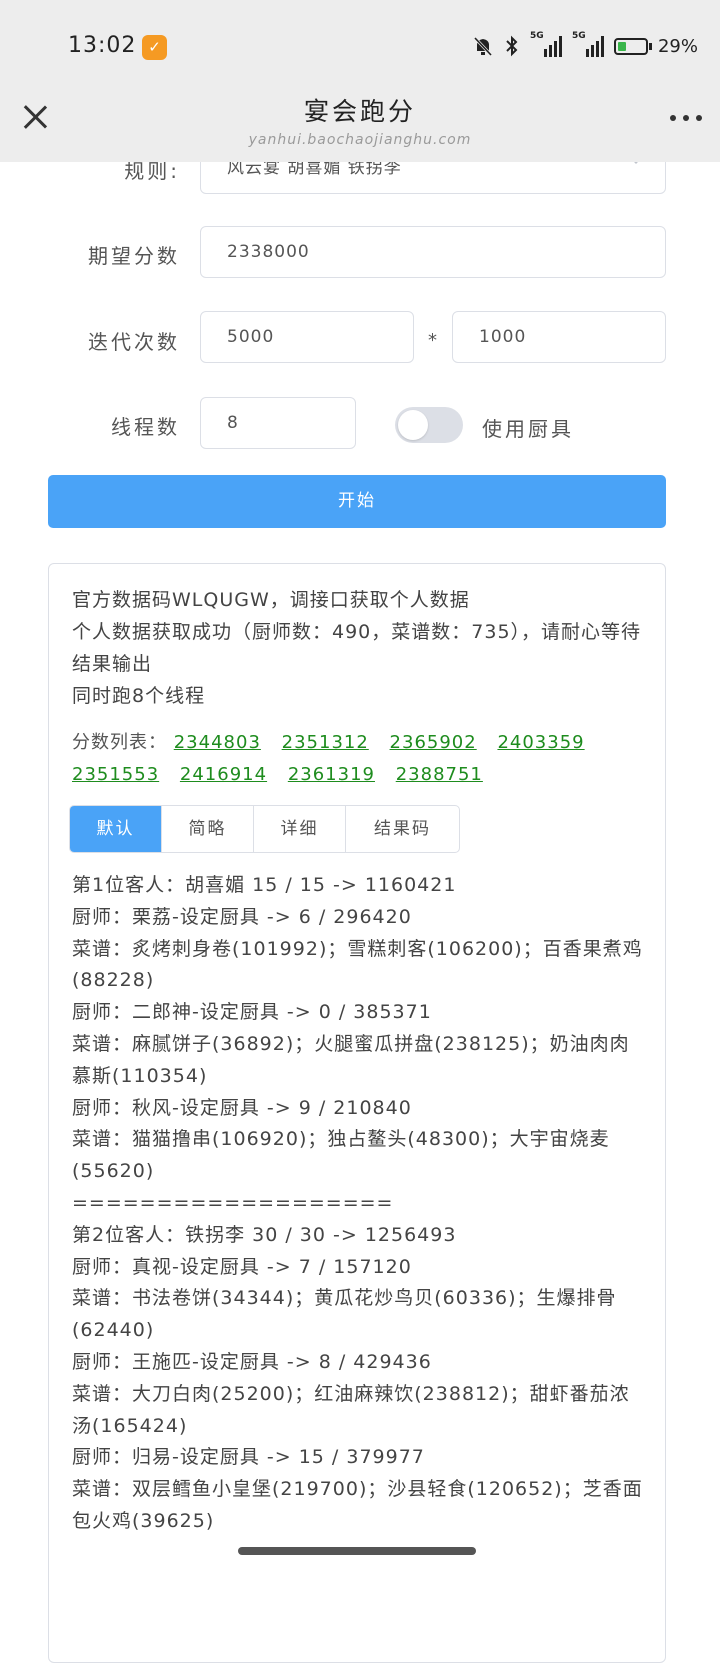 This screenshot has height=1663, width=720. What do you see at coordinates (357, 1551) in the screenshot?
I see `home-indicator` at bounding box center [357, 1551].